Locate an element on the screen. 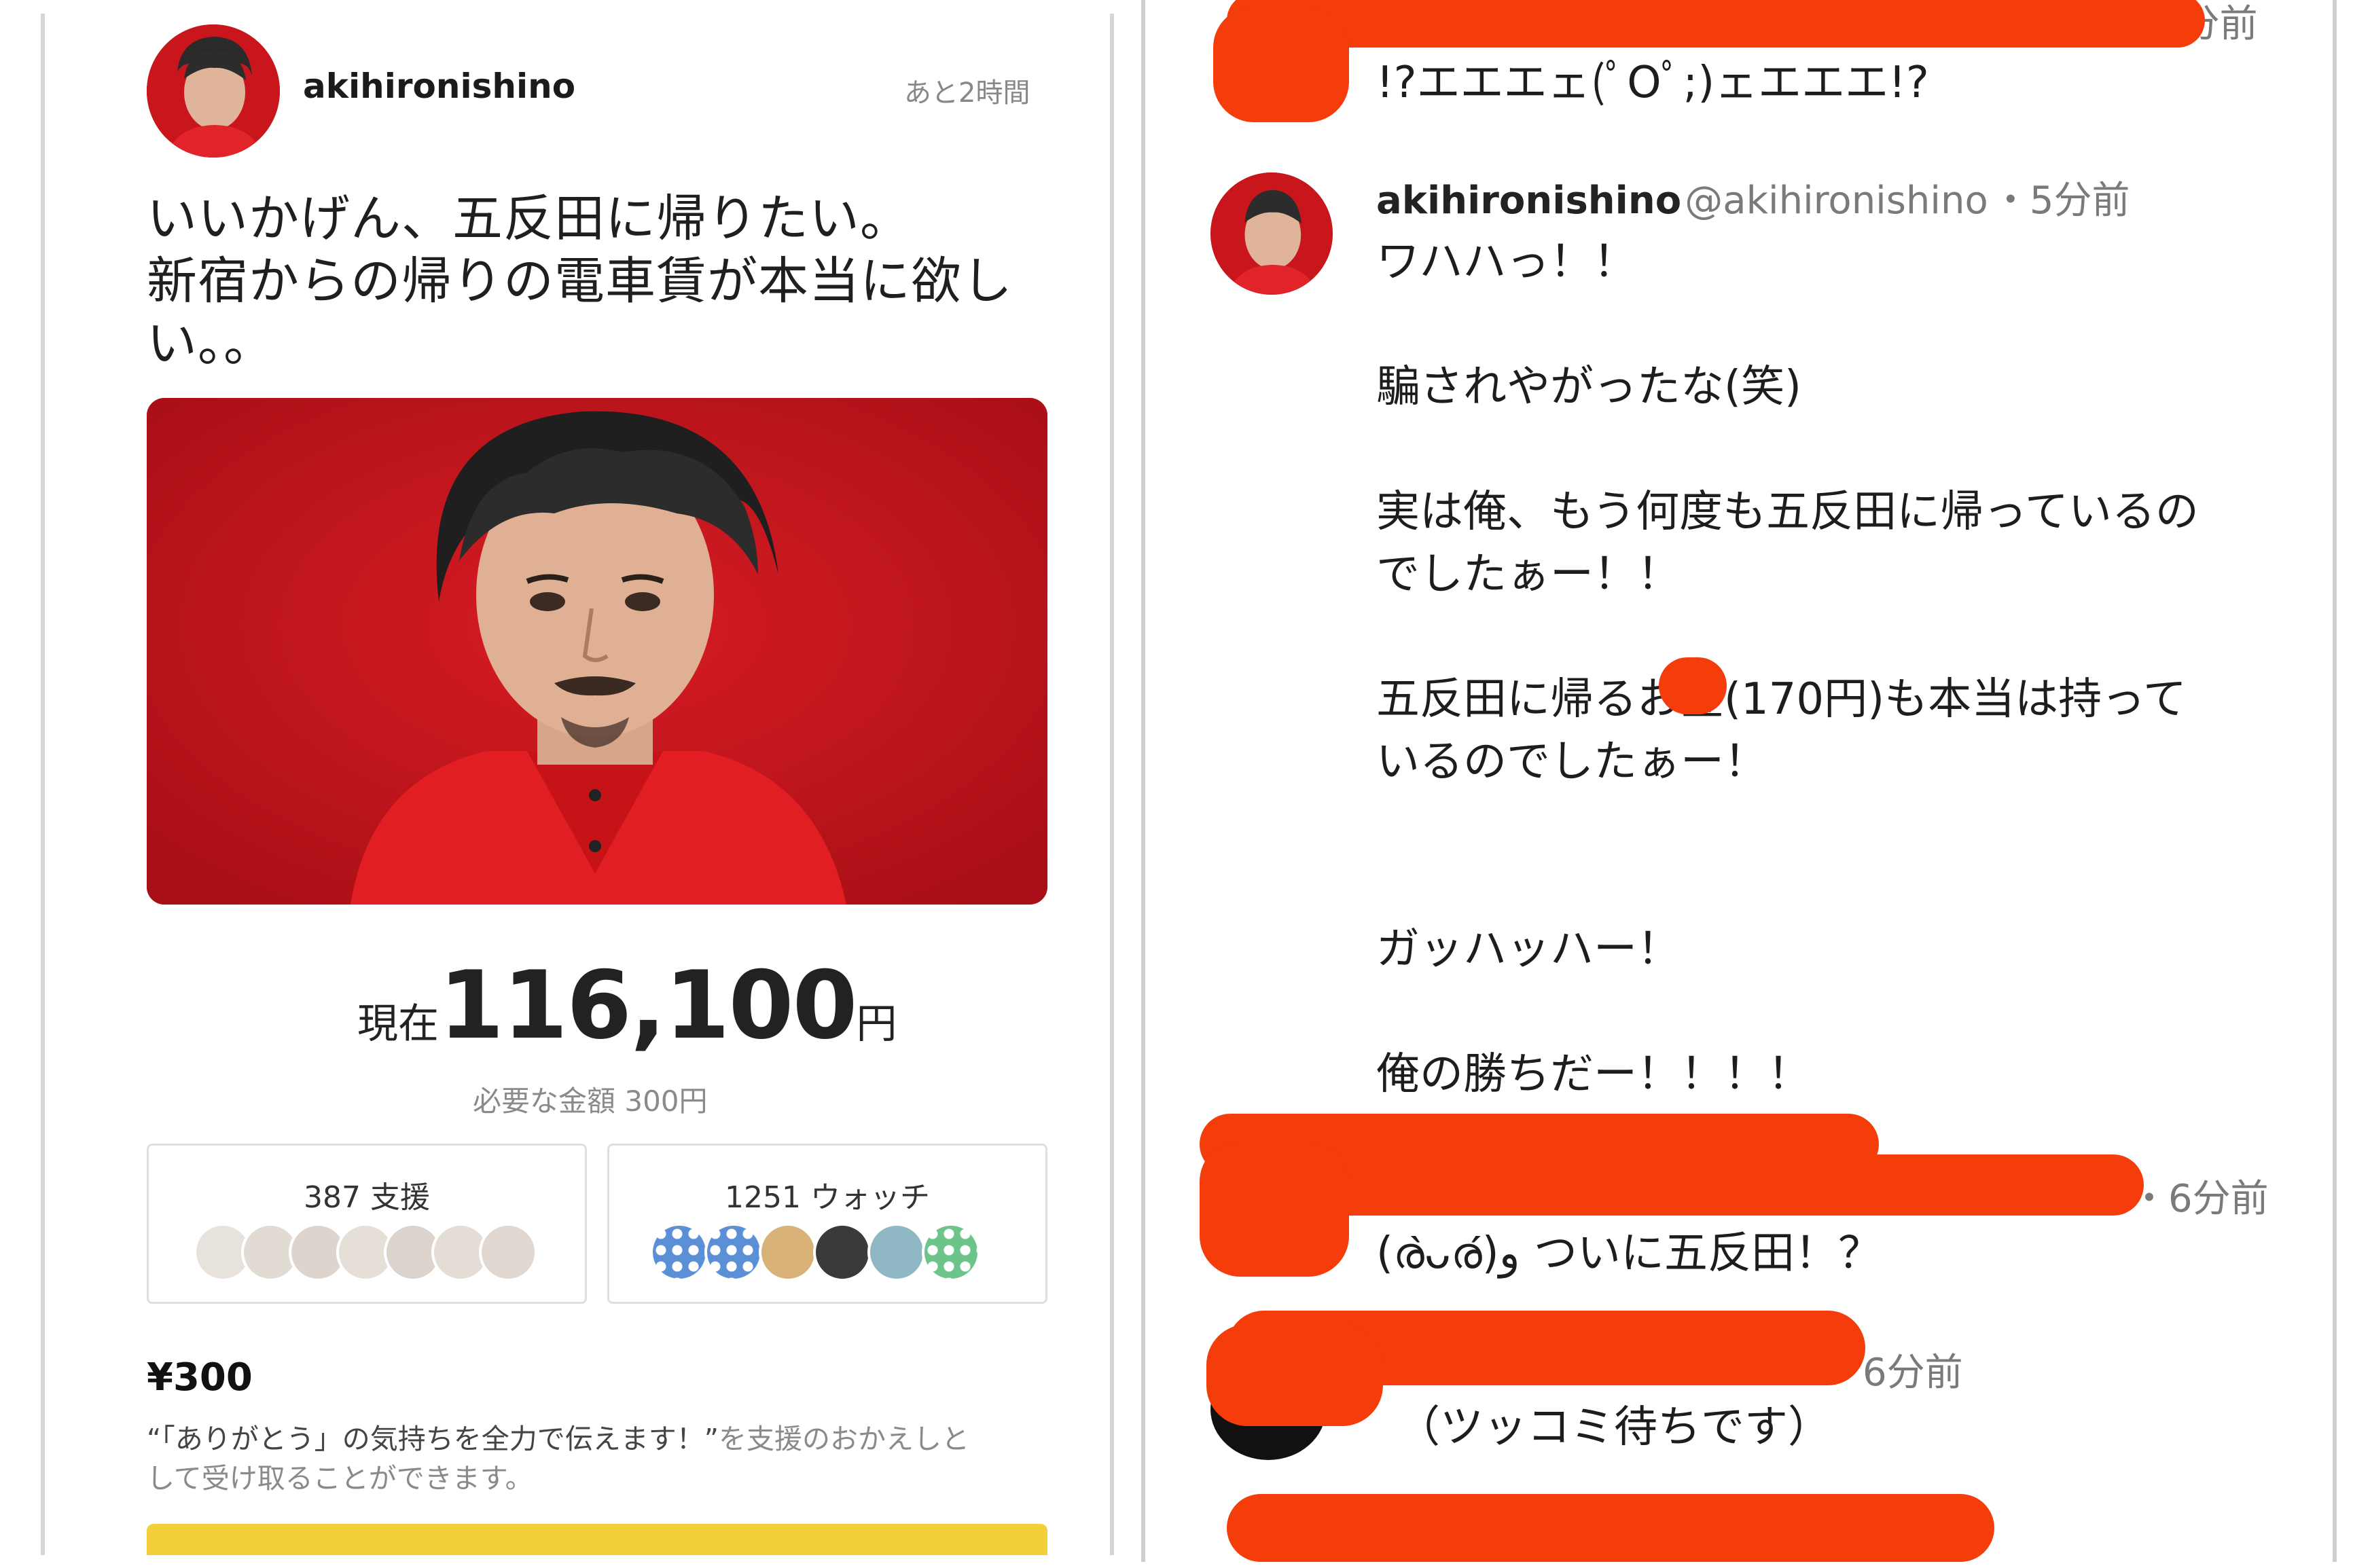  user-avatar is located at coordinates (213, 91).